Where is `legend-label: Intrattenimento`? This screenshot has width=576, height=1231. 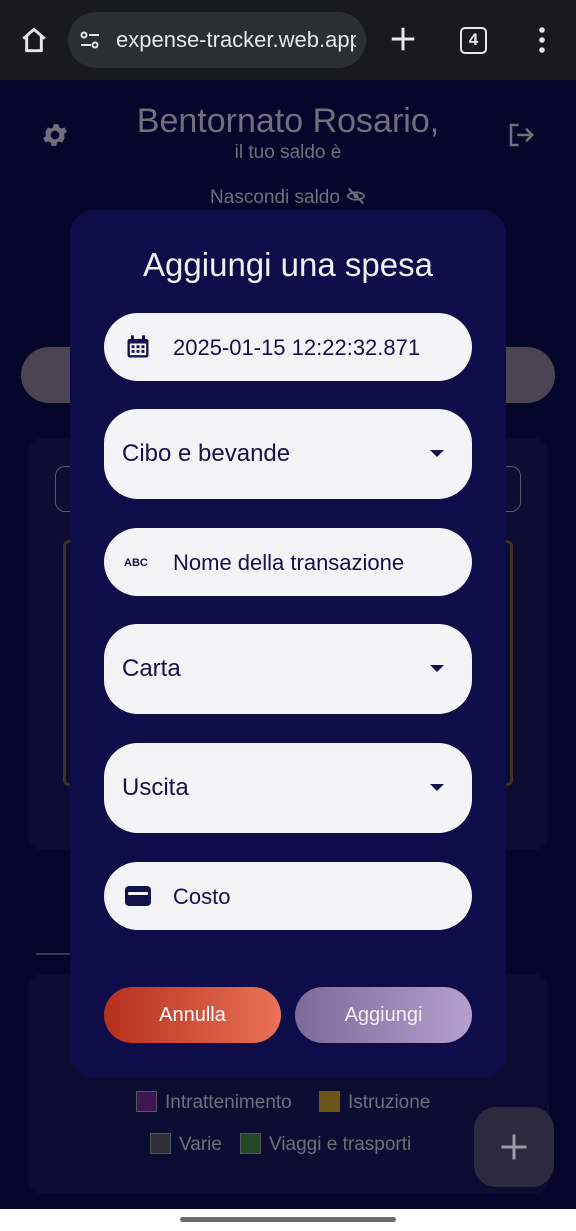 legend-label: Intrattenimento is located at coordinates (228, 1102).